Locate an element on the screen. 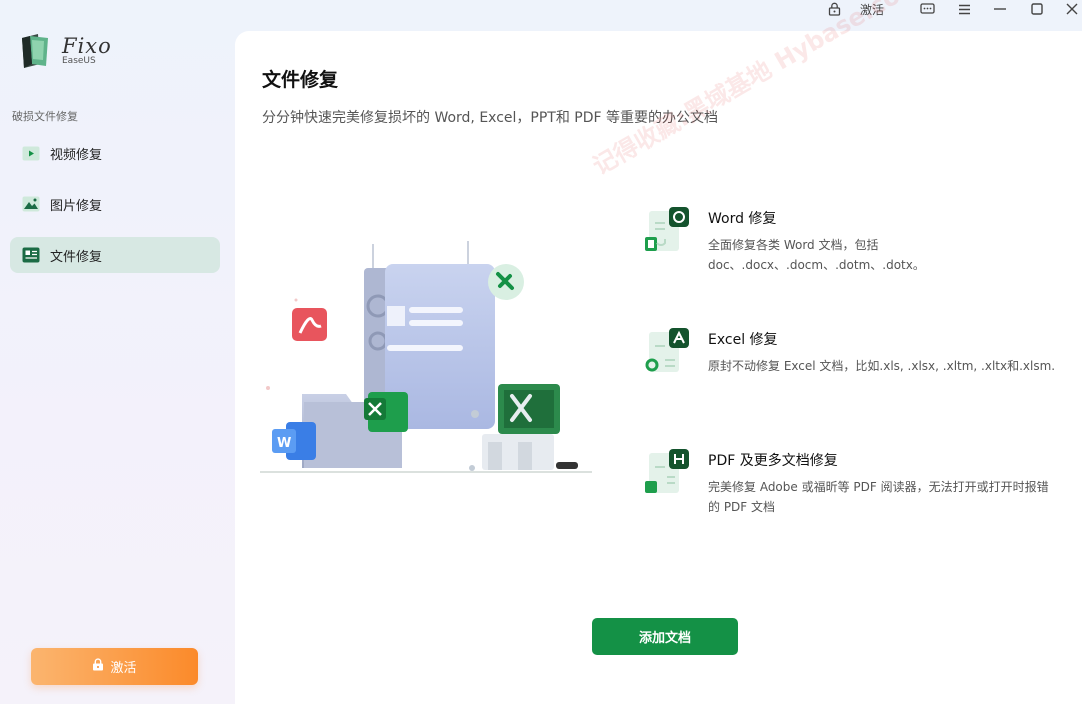 This screenshot has width=1082, height=704. app-name: Fixo is located at coordinates (87, 45).